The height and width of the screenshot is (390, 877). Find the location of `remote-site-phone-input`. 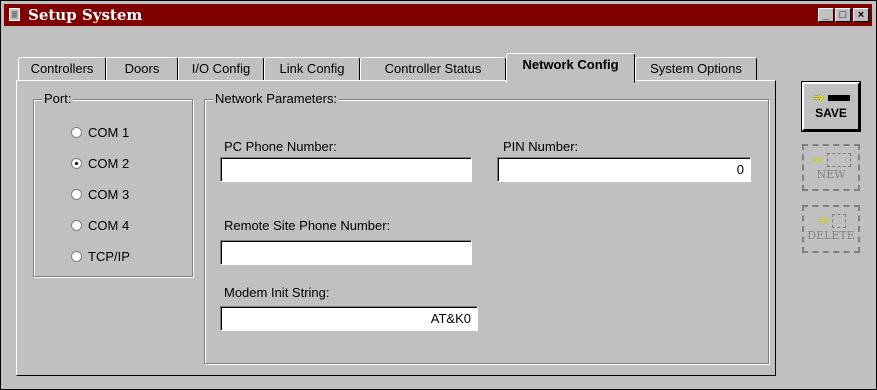

remote-site-phone-input is located at coordinates (346, 252).